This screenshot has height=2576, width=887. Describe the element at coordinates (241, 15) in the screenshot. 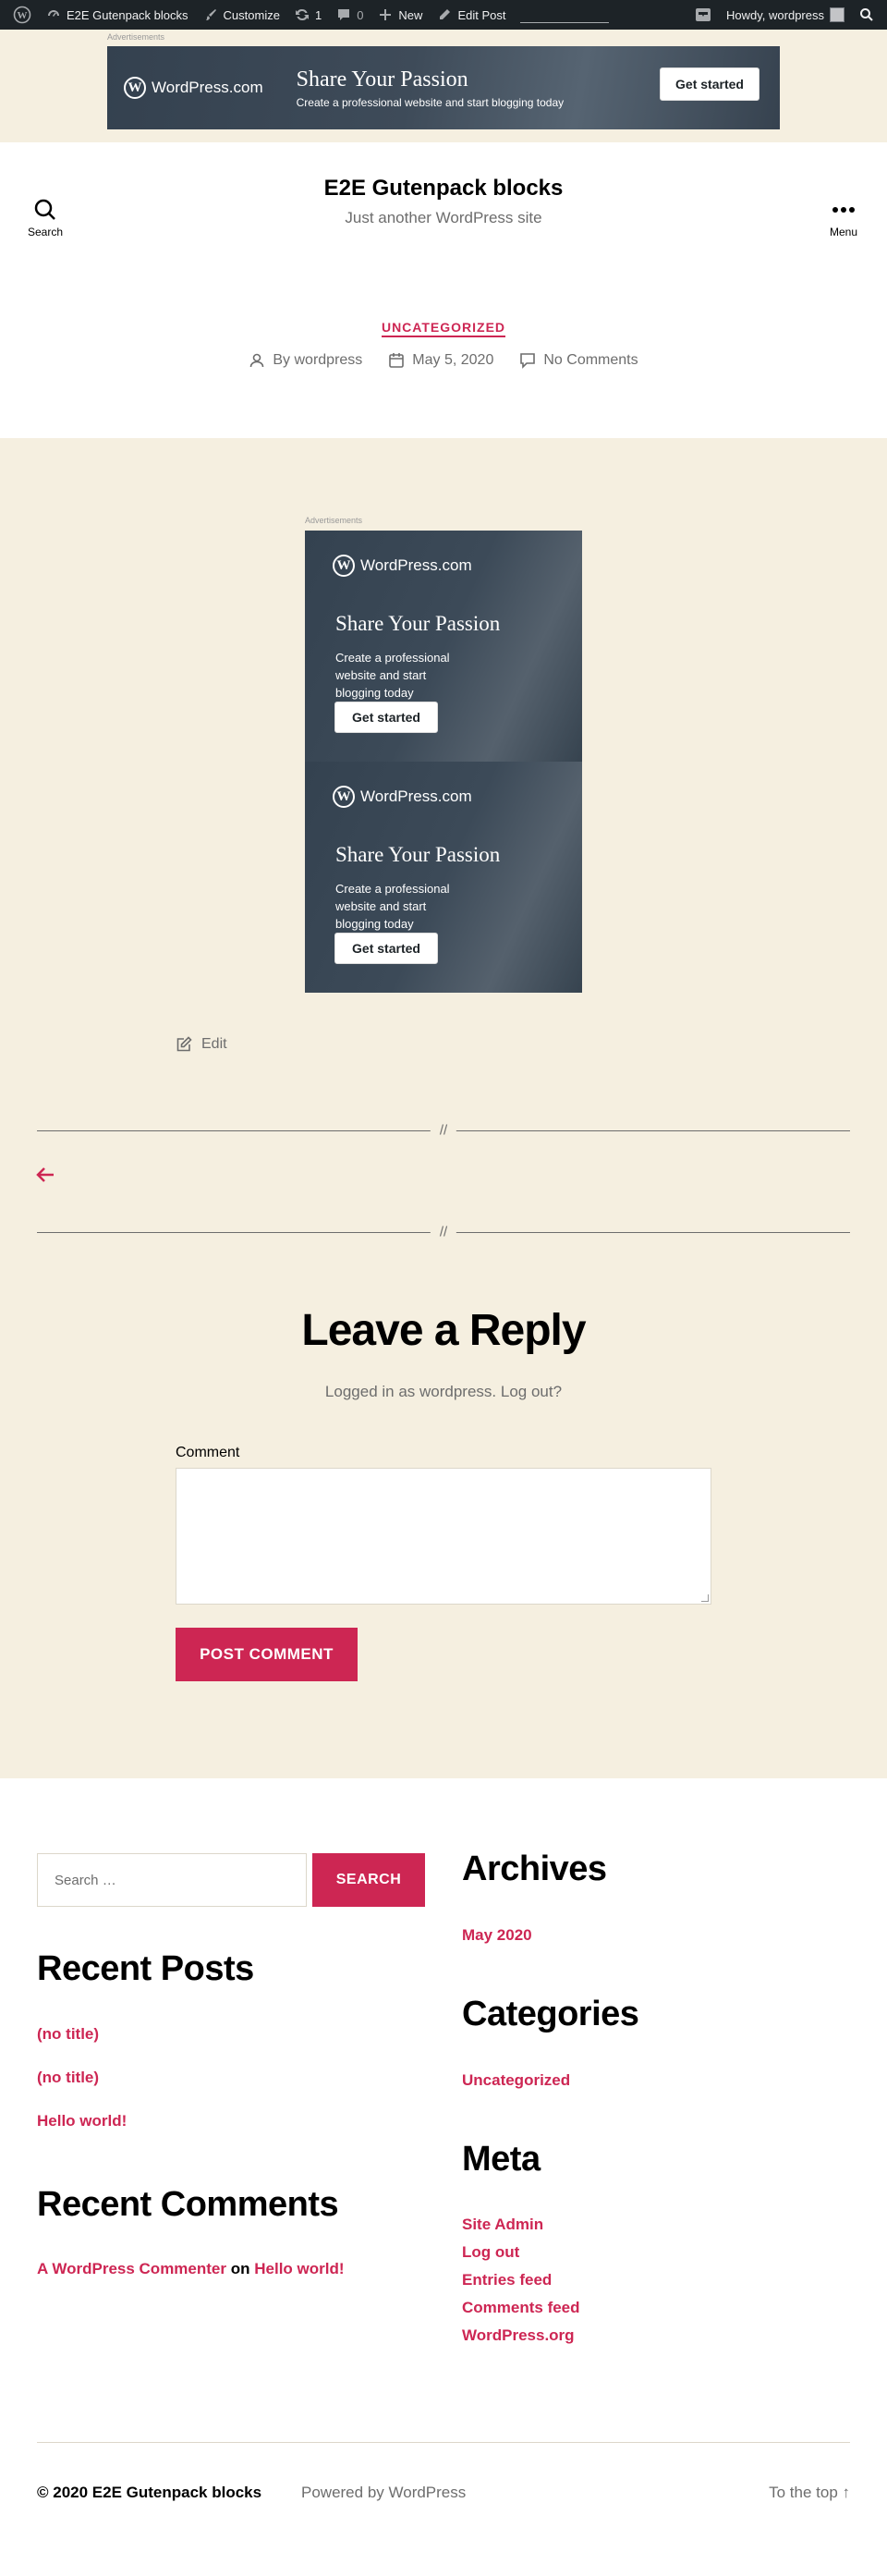

I see `admin-bar-customize: Customize` at that location.